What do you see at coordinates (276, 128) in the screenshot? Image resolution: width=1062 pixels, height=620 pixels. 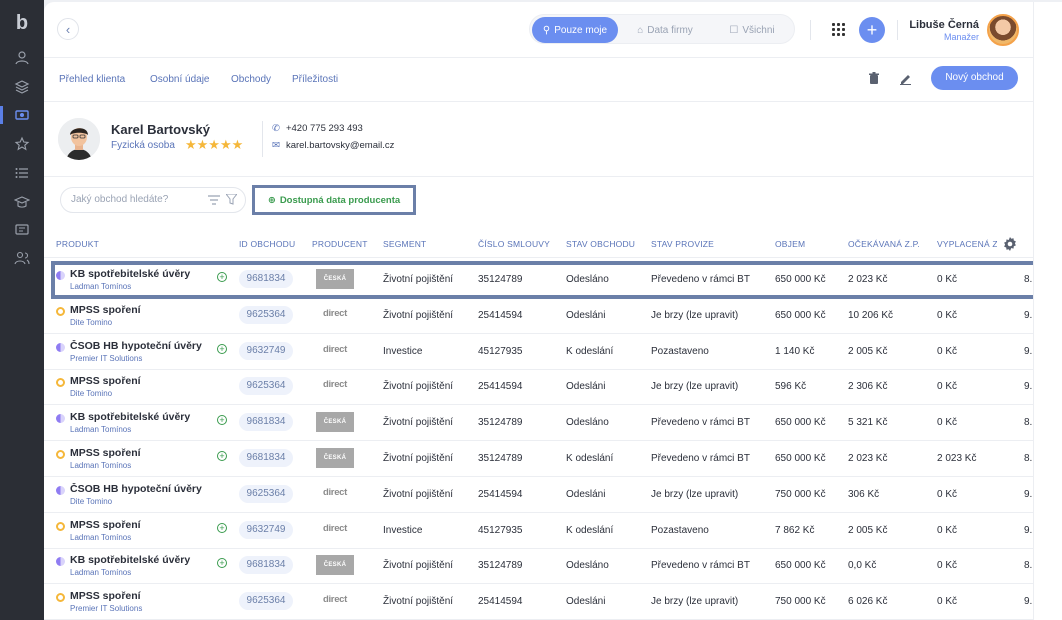 I see `phone-icon: ✆` at bounding box center [276, 128].